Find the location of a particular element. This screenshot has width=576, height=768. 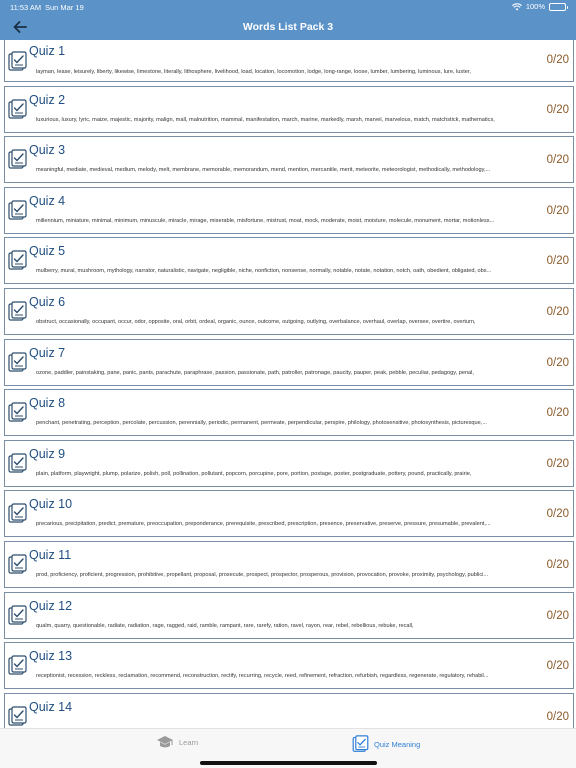

tab-quiz-meaning: Quiz Meaning is located at coordinates (386, 744).